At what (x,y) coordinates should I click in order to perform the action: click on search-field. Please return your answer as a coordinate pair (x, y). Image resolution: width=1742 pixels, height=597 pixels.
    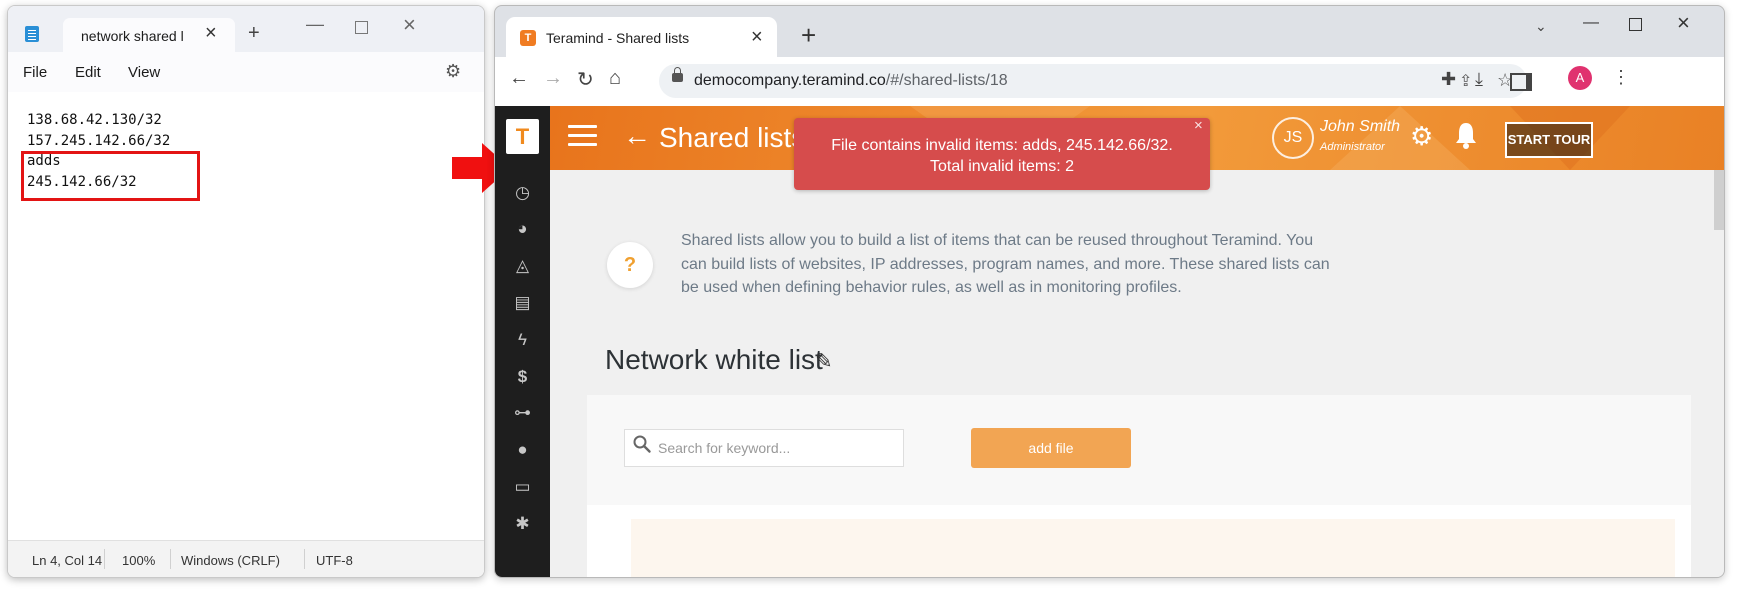
    Looking at the image, I should click on (764, 448).